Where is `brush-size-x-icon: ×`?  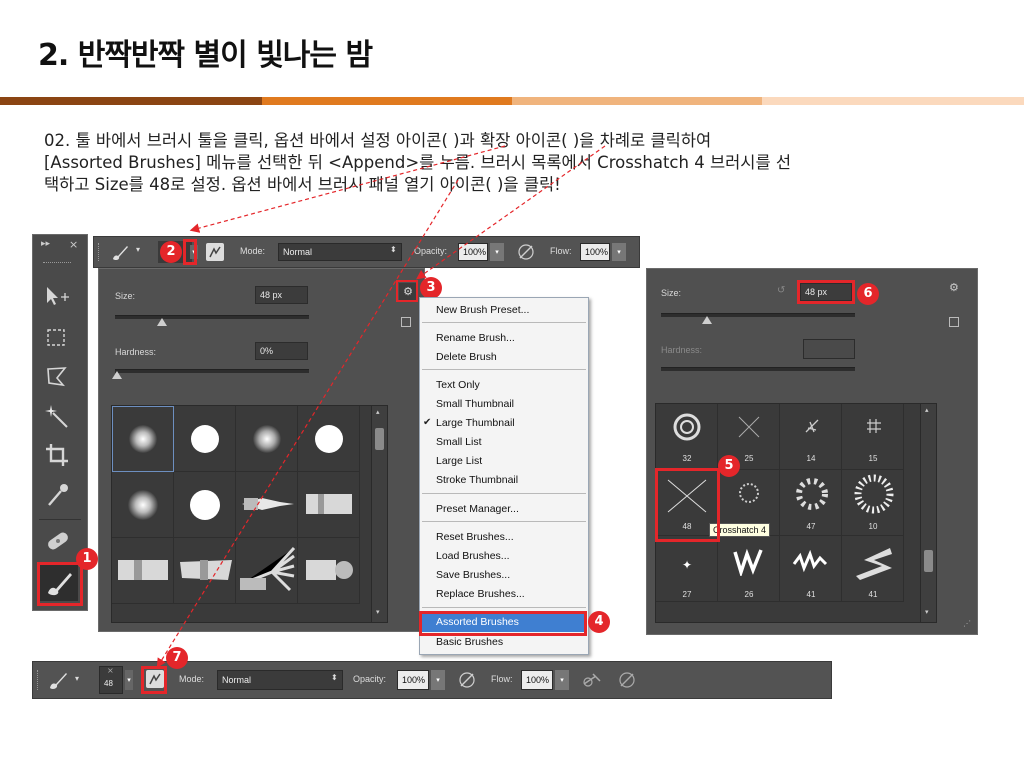 brush-size-x-icon: × is located at coordinates (110, 670).